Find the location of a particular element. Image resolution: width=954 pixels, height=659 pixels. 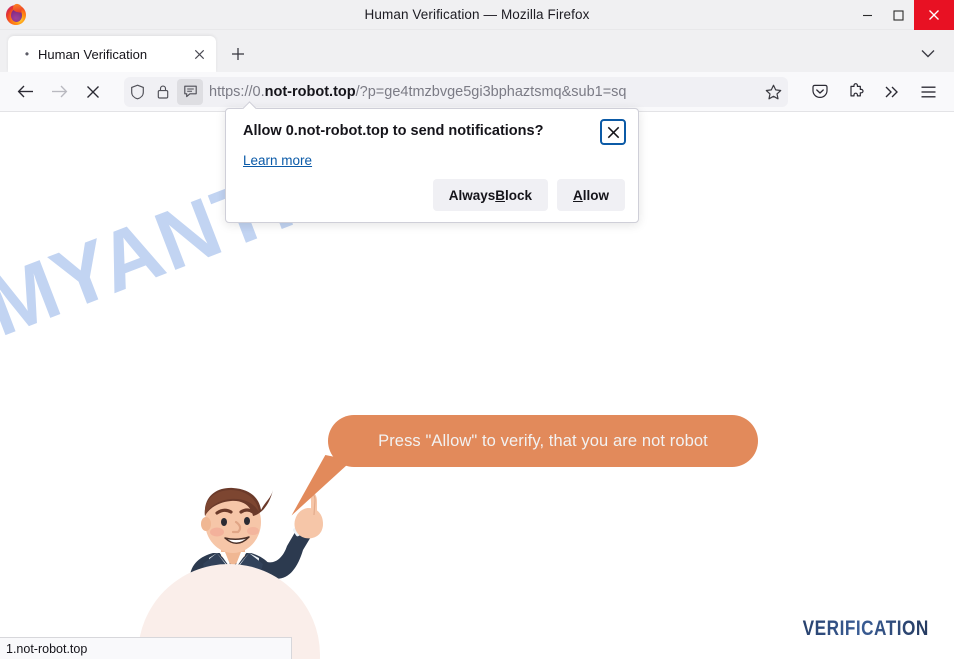

window-controls is located at coordinates (903, 15).